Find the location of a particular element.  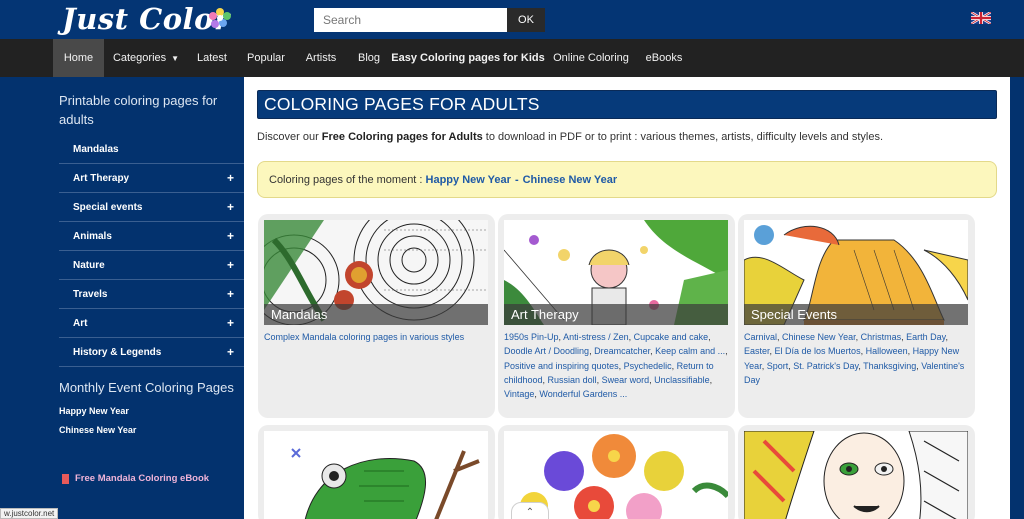

sidebar-item-label: Travels is located at coordinates (90, 294).